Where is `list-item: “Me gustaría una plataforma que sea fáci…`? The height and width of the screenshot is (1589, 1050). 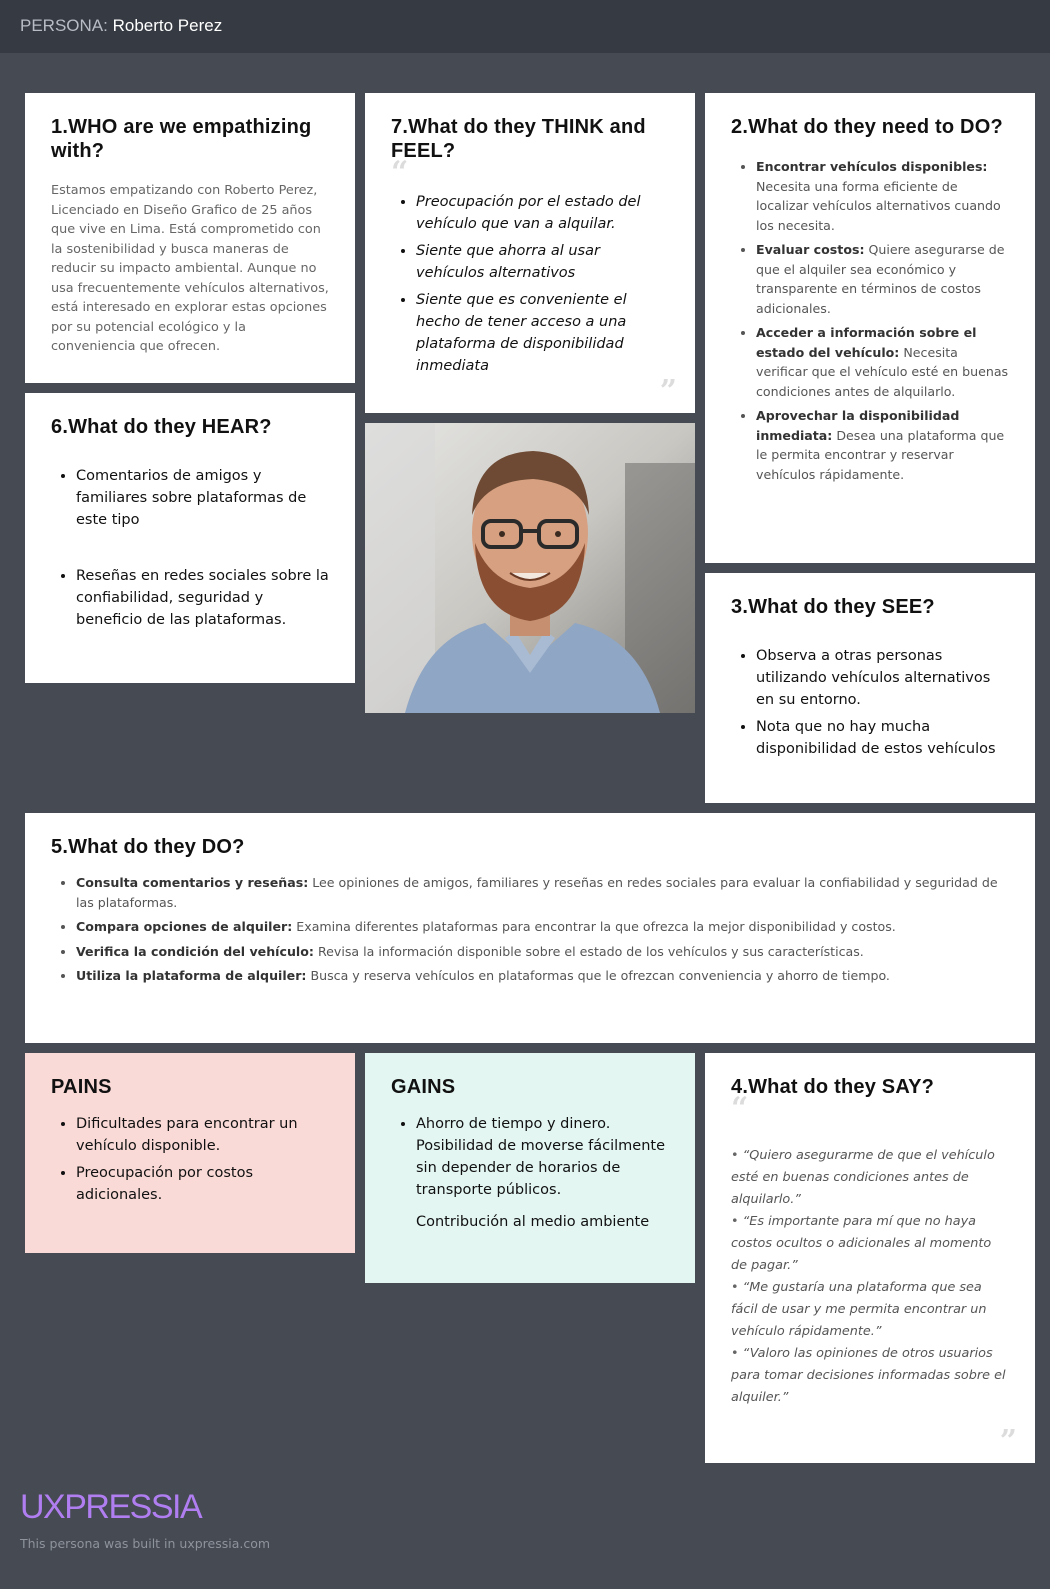 list-item: “Me gustaría una plataforma que sea fáci… is located at coordinates (870, 1310).